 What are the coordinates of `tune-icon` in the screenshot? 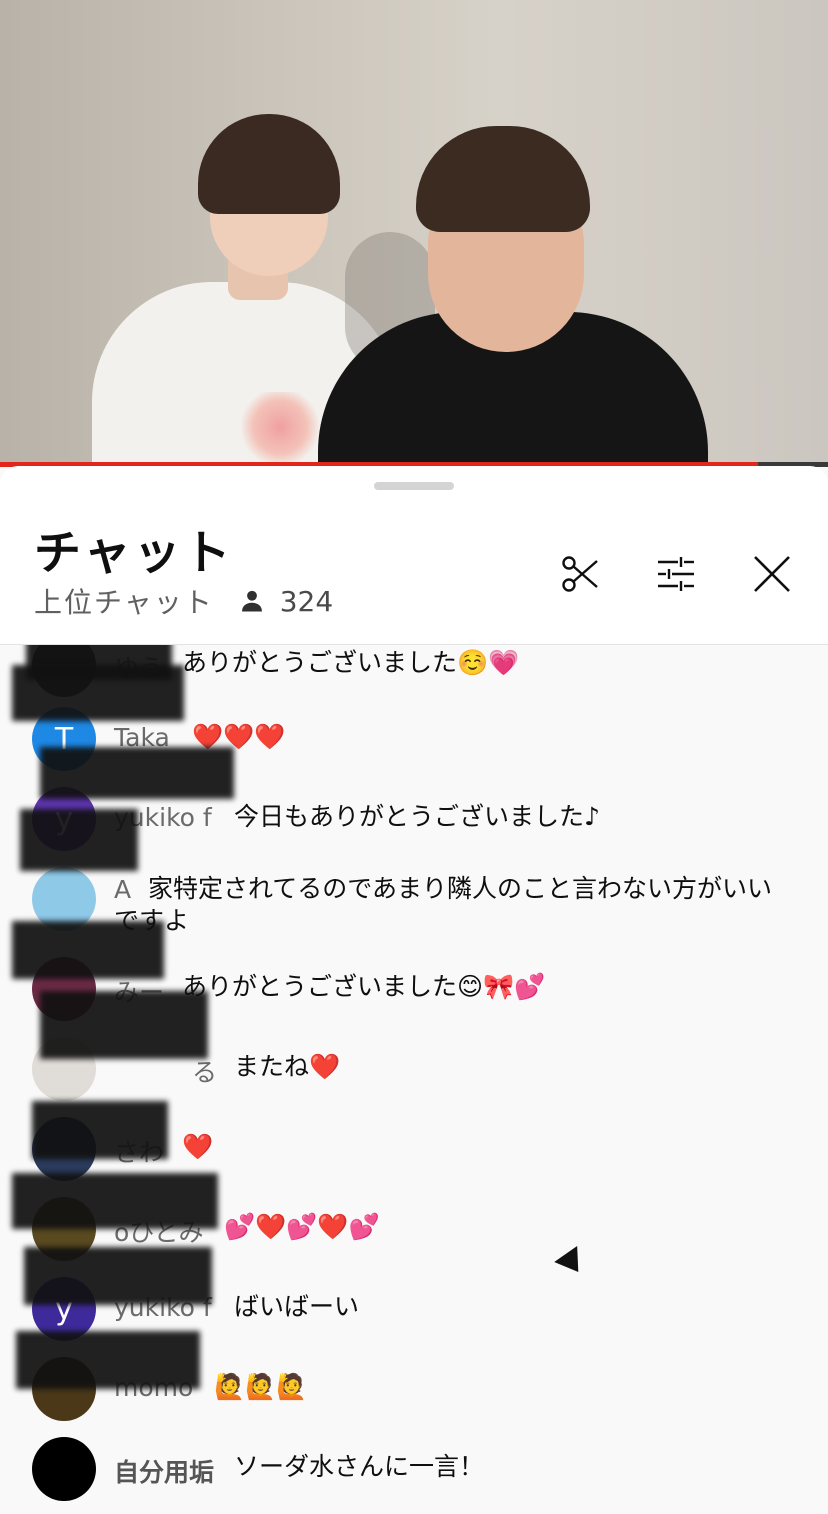 It's located at (676, 574).